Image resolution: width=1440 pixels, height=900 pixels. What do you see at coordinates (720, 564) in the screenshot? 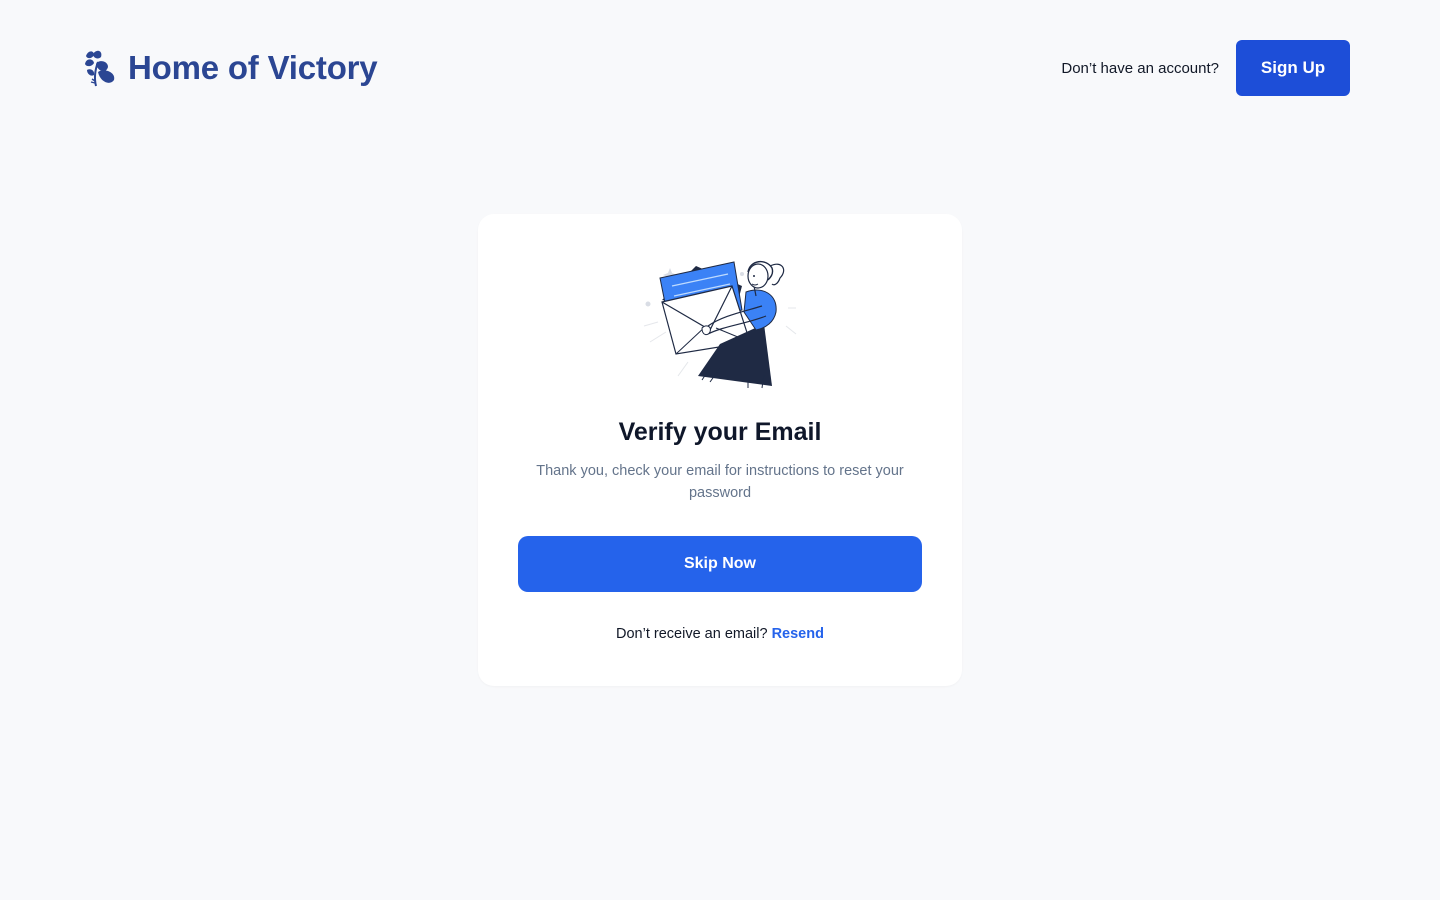
I see `skip-now-button: Skip Now` at bounding box center [720, 564].